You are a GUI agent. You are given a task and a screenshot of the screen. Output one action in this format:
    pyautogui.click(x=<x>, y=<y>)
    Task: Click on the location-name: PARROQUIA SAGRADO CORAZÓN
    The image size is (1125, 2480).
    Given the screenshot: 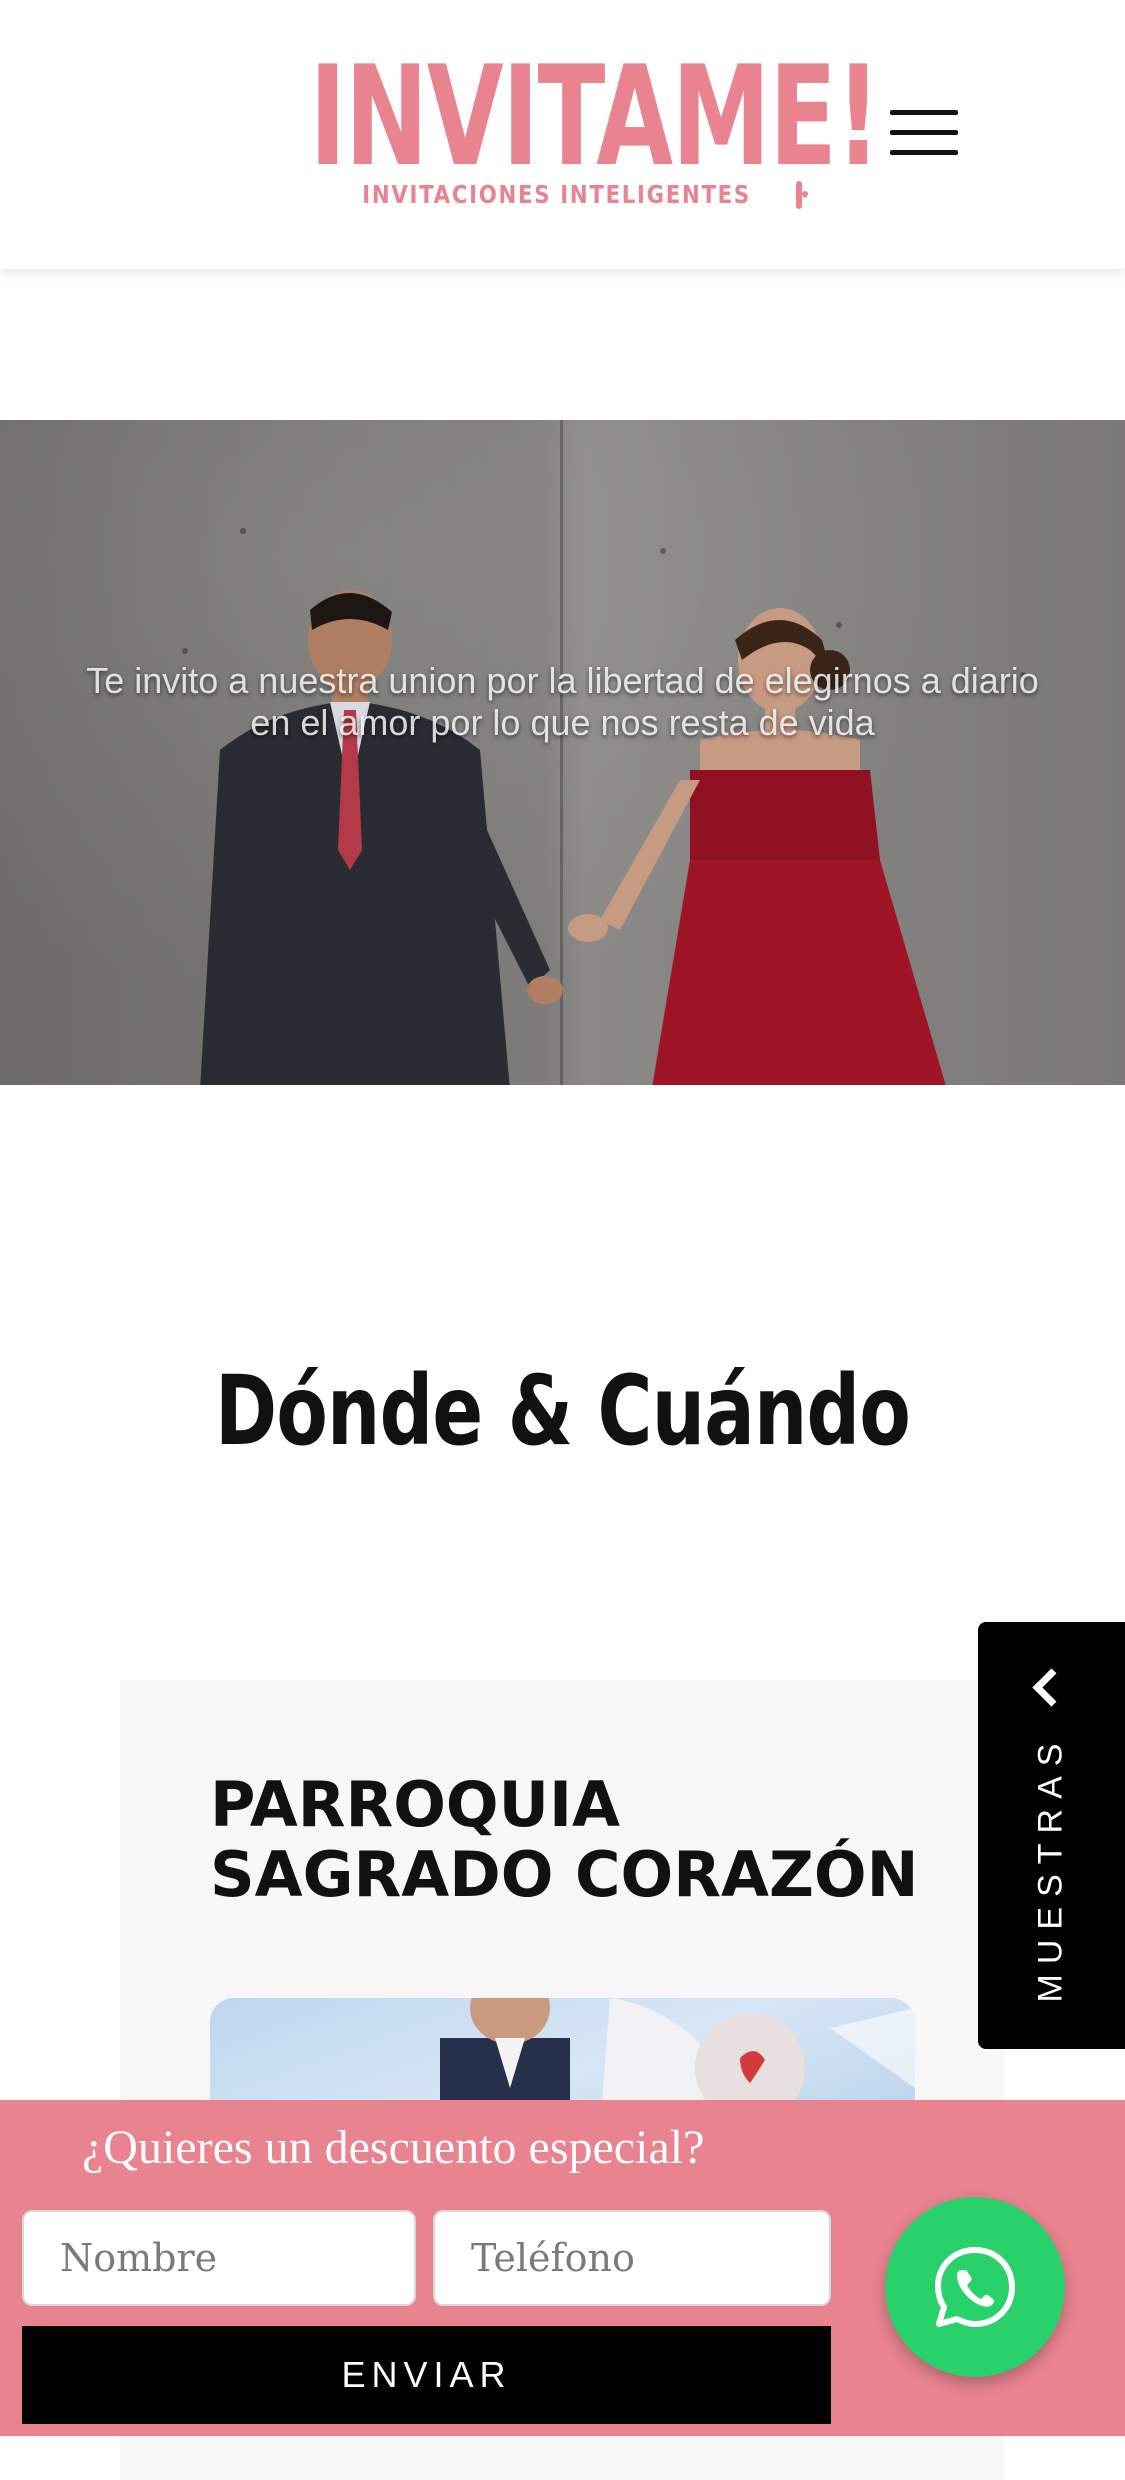 What is the action you would take?
    pyautogui.click(x=564, y=1839)
    